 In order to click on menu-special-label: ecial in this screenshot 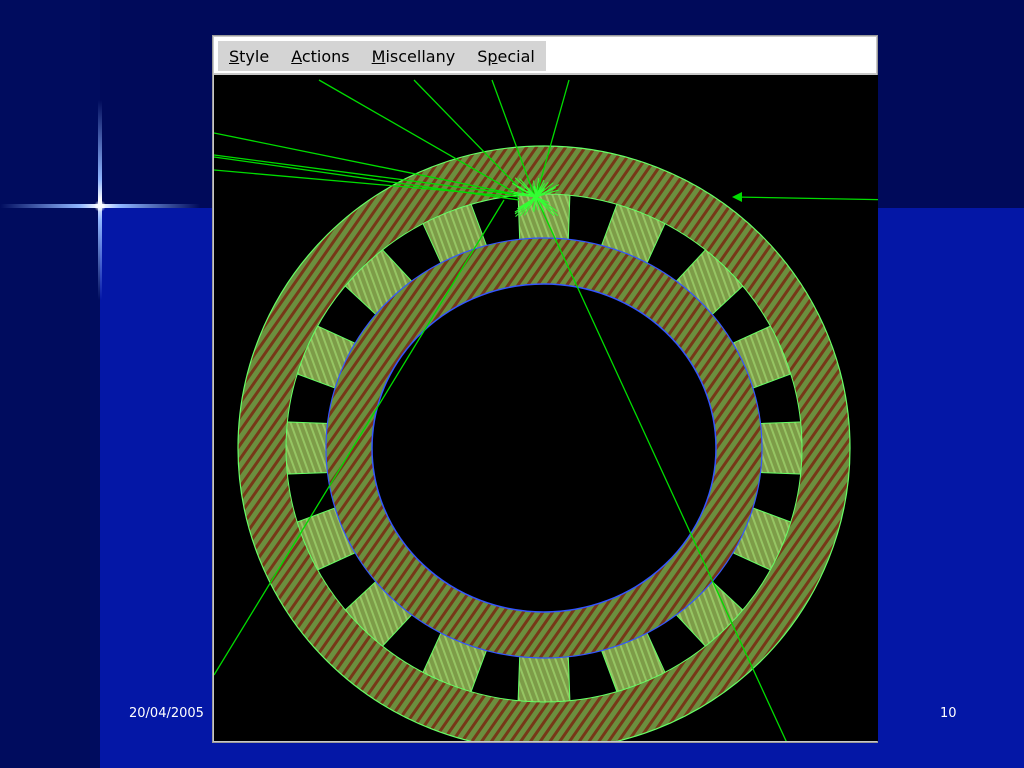, I will do `click(516, 56)`.